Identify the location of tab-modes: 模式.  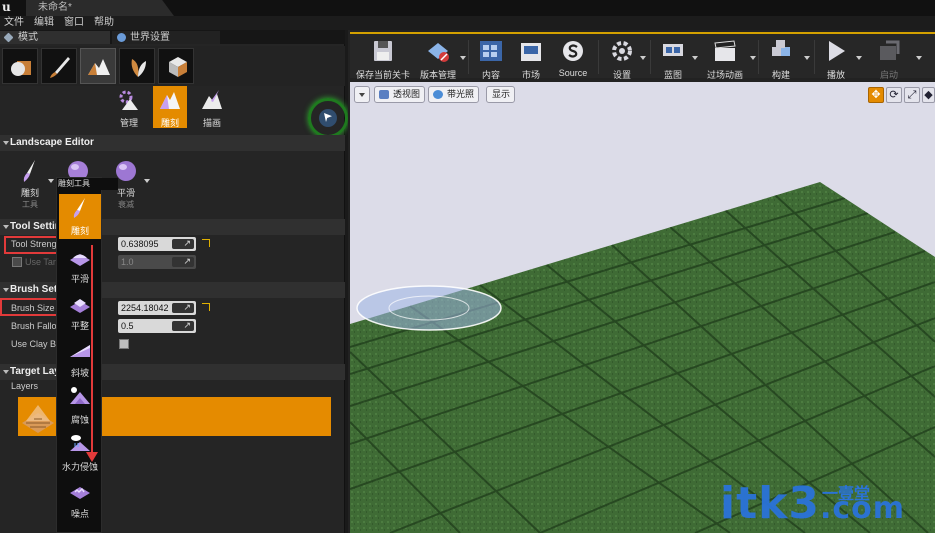
(55, 37).